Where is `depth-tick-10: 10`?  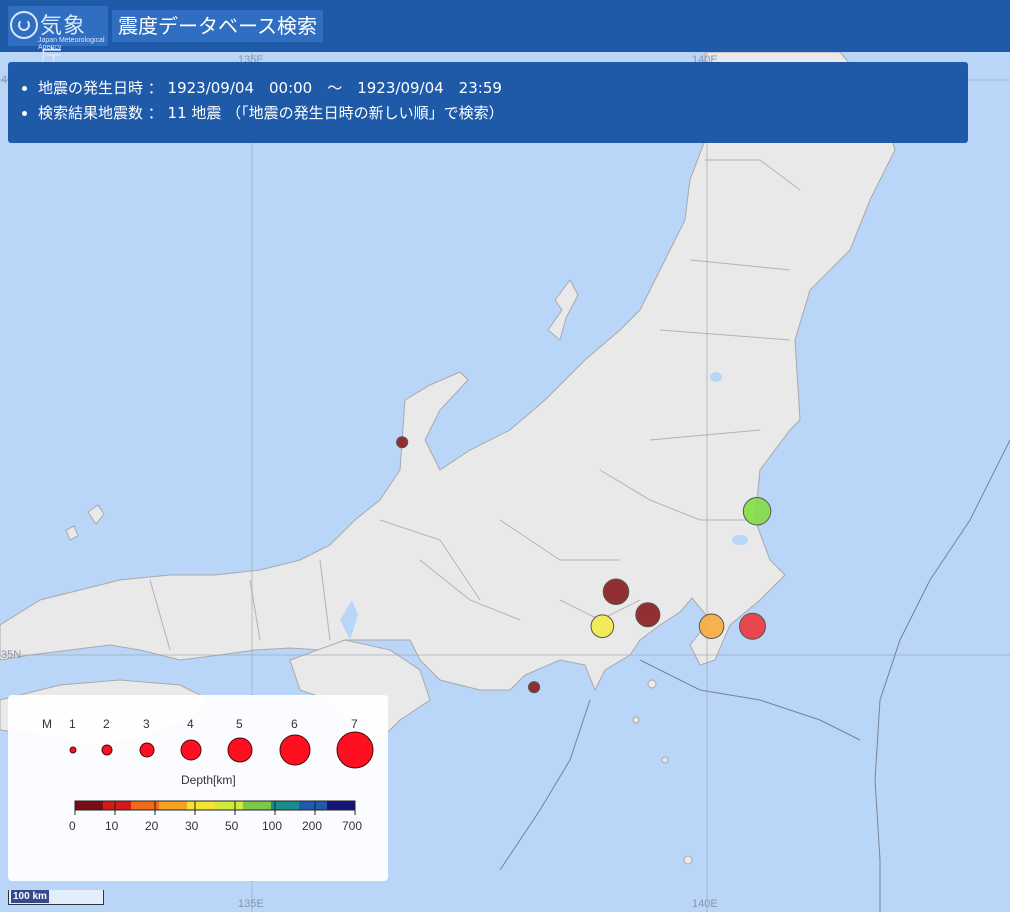
depth-tick-10: 10 is located at coordinates (112, 826).